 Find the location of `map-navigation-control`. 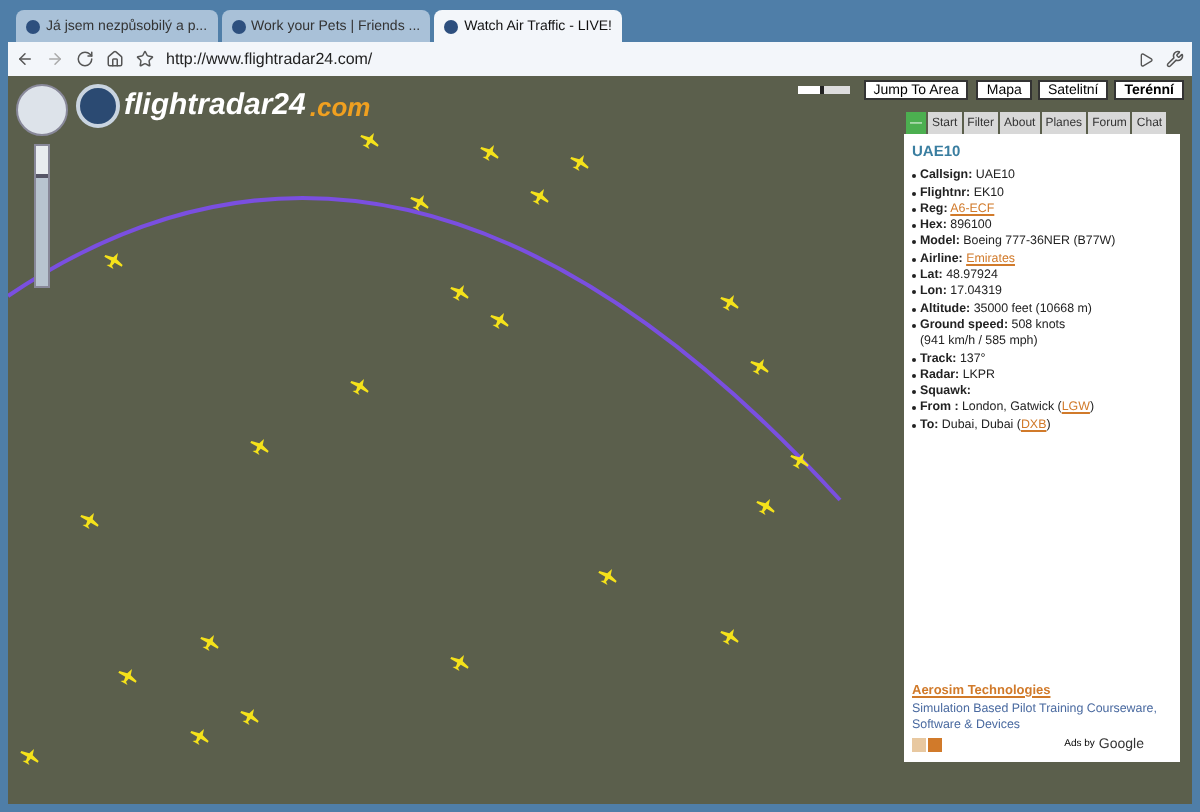

map-navigation-control is located at coordinates (42, 110).